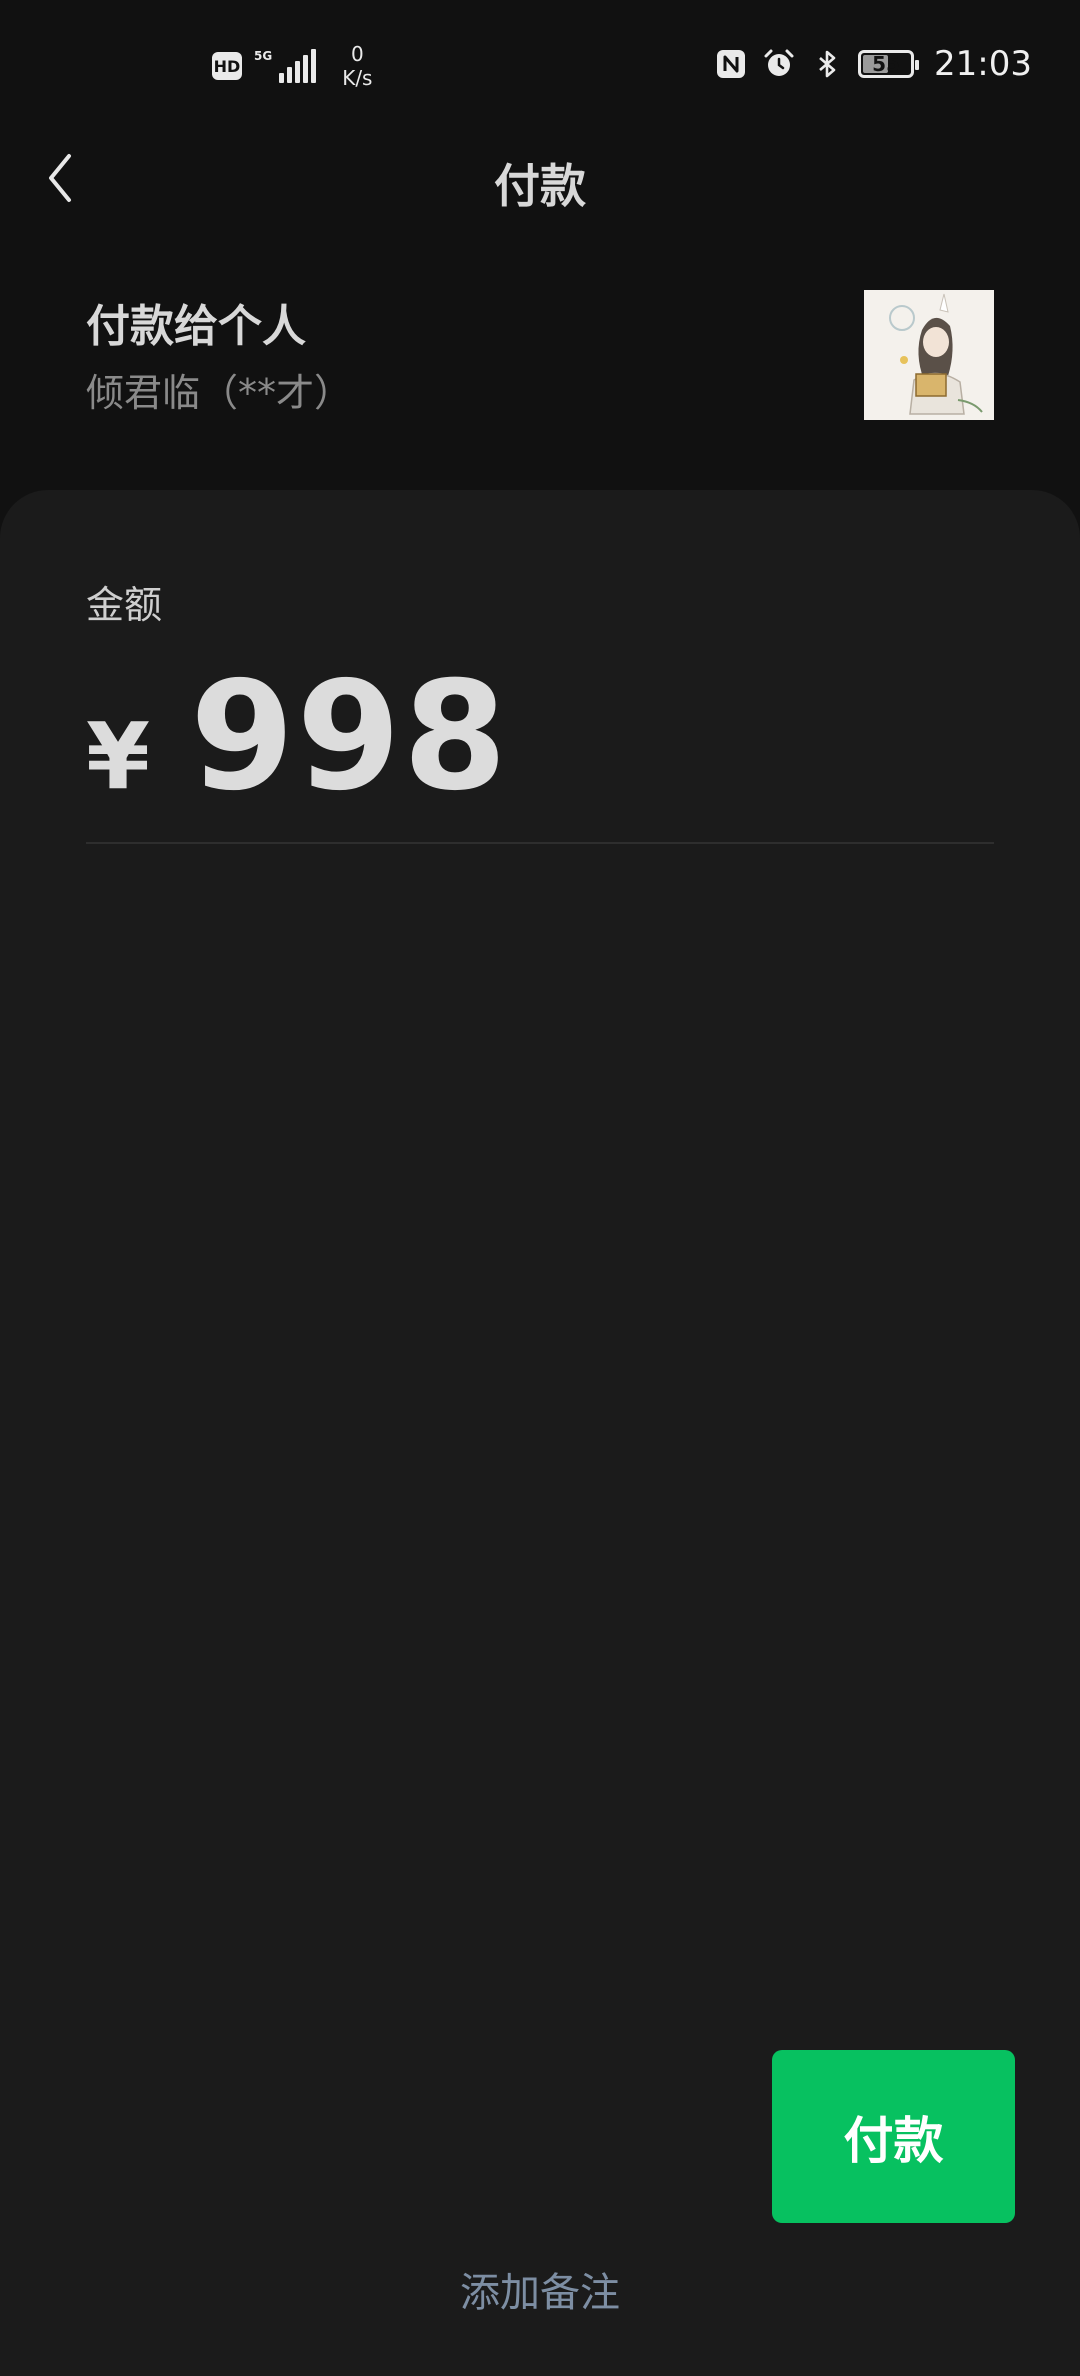  What do you see at coordinates (886, 64) in the screenshot?
I see `battery-text: 55` at bounding box center [886, 64].